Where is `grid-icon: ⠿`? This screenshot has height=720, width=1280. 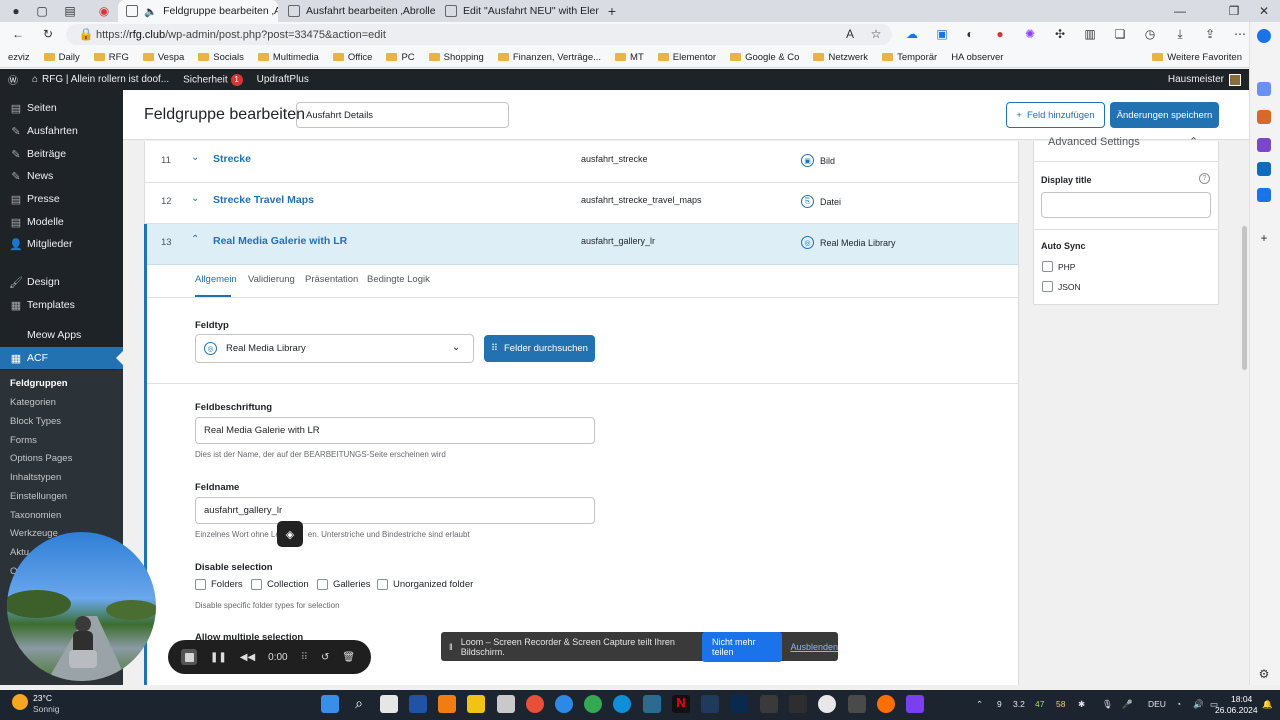 grid-icon: ⠿ is located at coordinates (304, 657).